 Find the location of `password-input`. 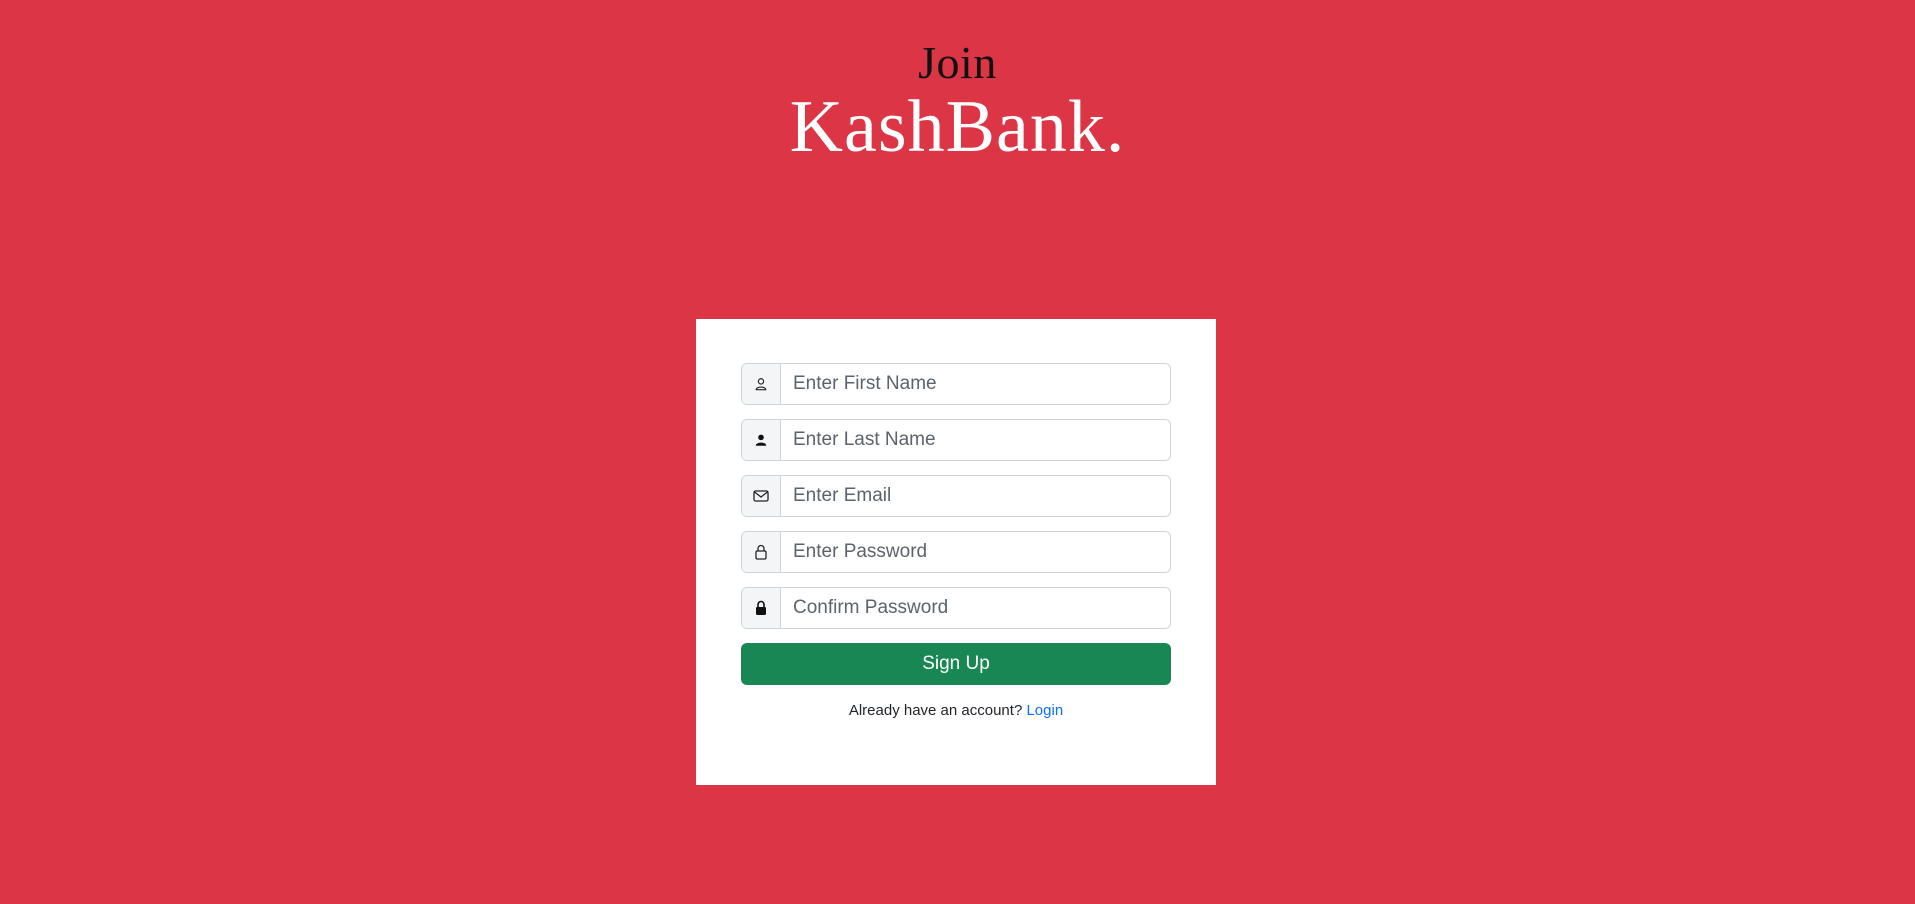

password-input is located at coordinates (975, 552).